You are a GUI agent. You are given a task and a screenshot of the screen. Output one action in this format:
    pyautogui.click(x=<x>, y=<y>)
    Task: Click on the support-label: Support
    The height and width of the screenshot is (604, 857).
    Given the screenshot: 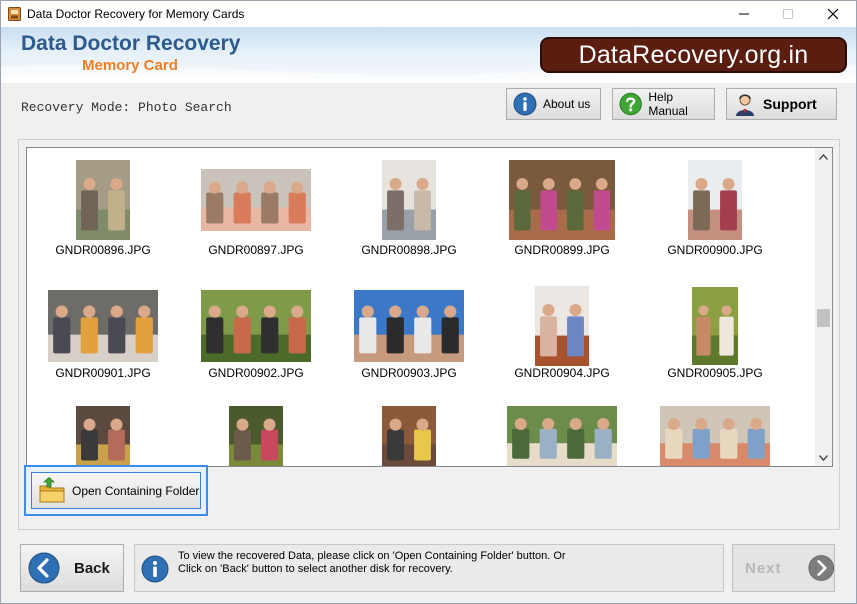 What is the action you would take?
    pyautogui.click(x=790, y=104)
    